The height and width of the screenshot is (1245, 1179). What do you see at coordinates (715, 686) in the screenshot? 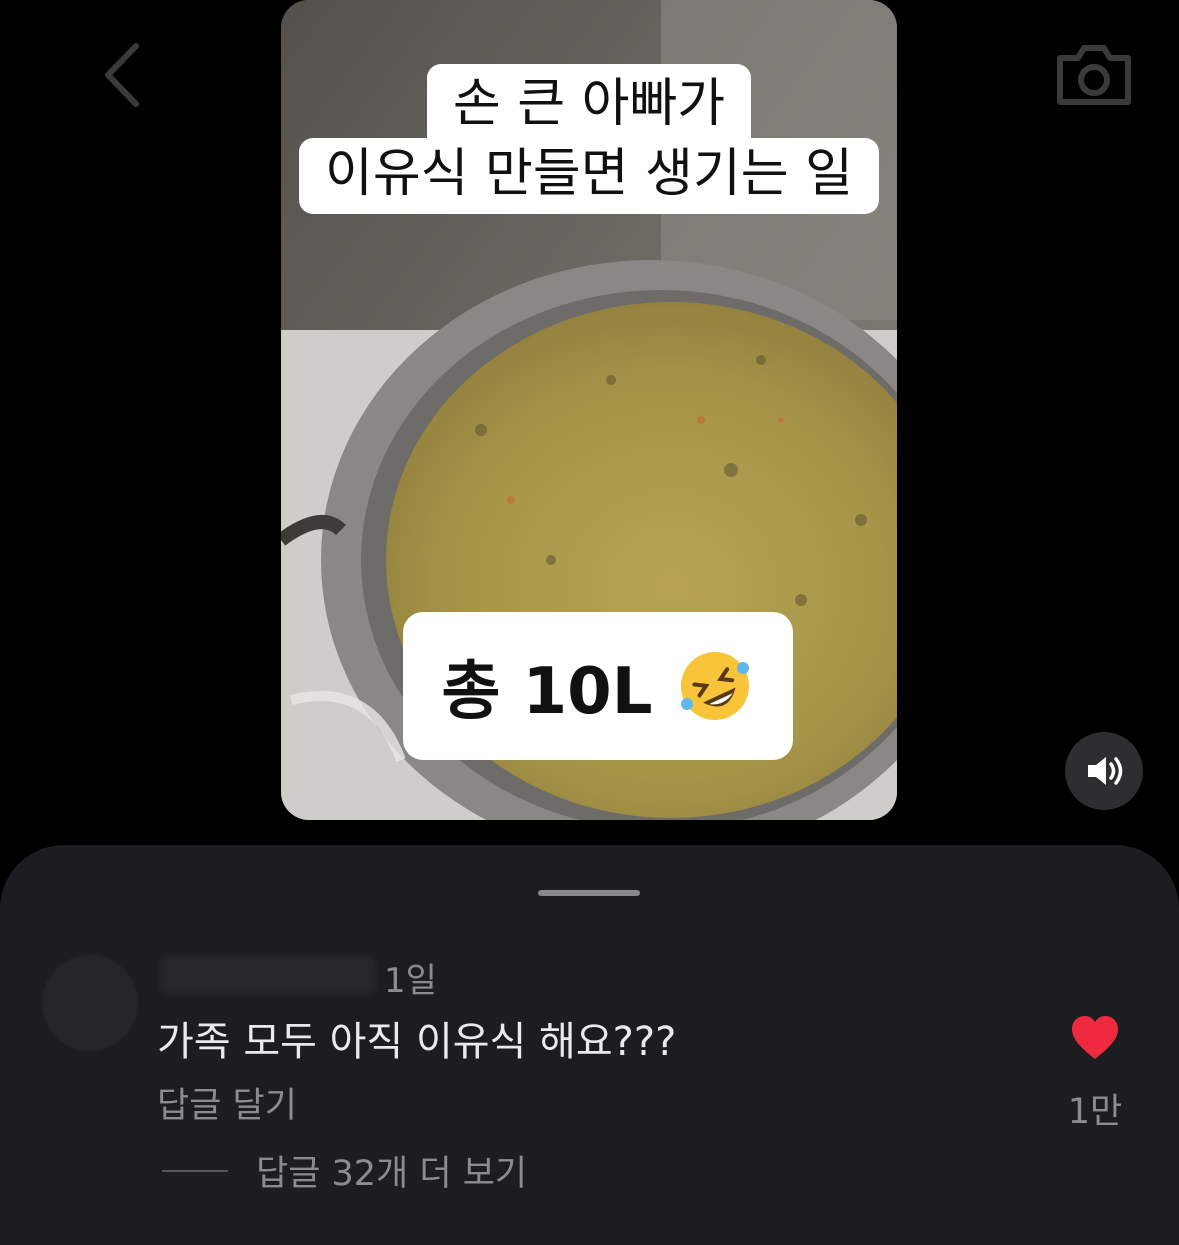
I see `rolling-on-floor-laughing-icon` at bounding box center [715, 686].